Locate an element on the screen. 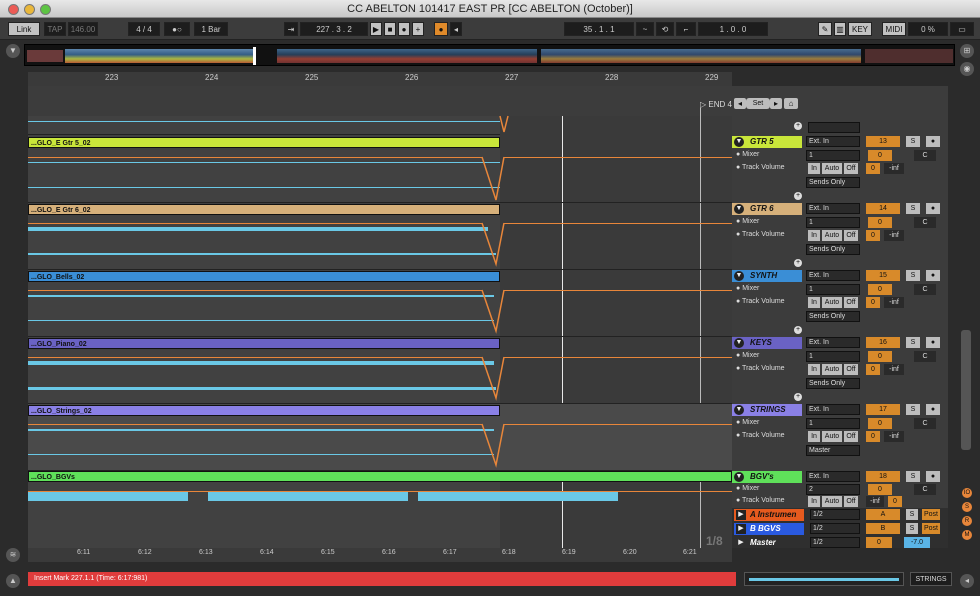 This screenshot has width=980, height=596. vertical-scrollbar is located at coordinates (966, 390).